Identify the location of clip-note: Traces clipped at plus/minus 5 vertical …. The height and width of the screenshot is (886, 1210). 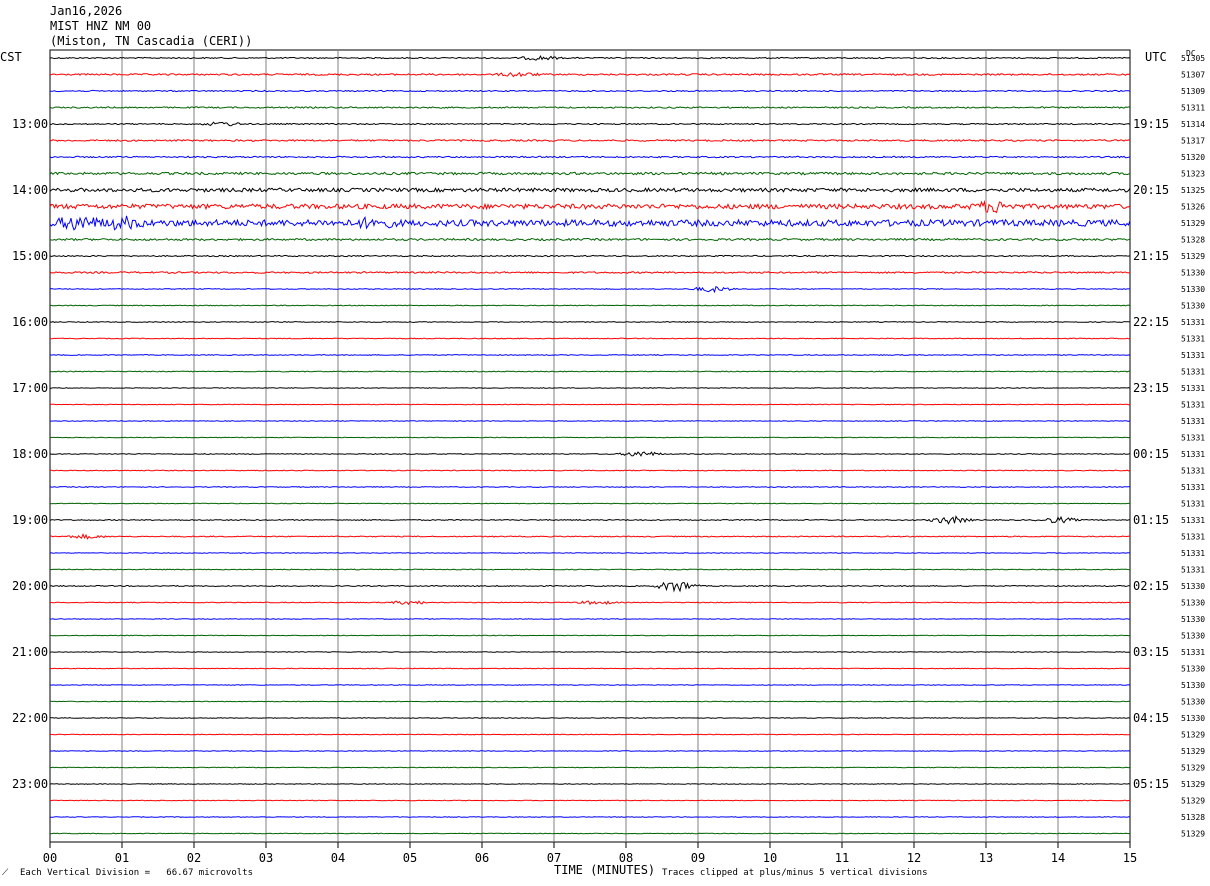
(795, 873).